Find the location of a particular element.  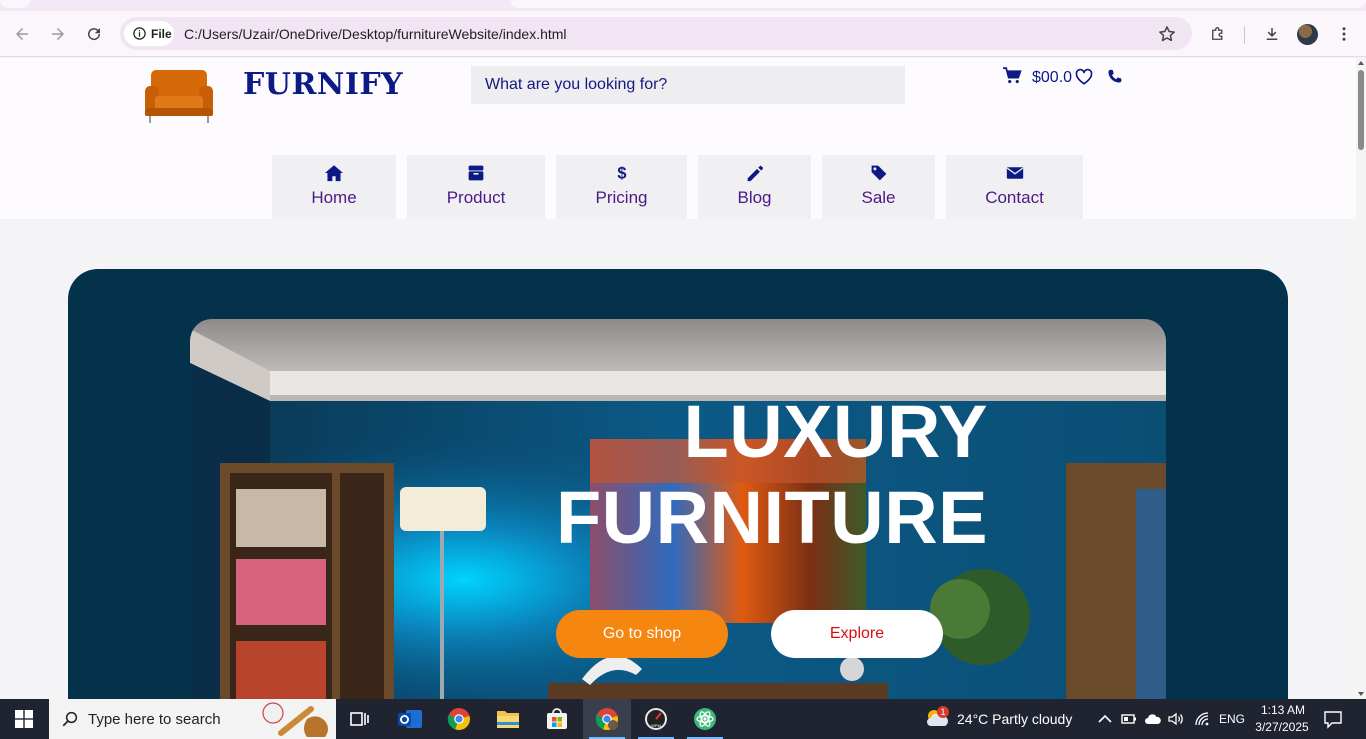

explore-button: Explore is located at coordinates (857, 634).